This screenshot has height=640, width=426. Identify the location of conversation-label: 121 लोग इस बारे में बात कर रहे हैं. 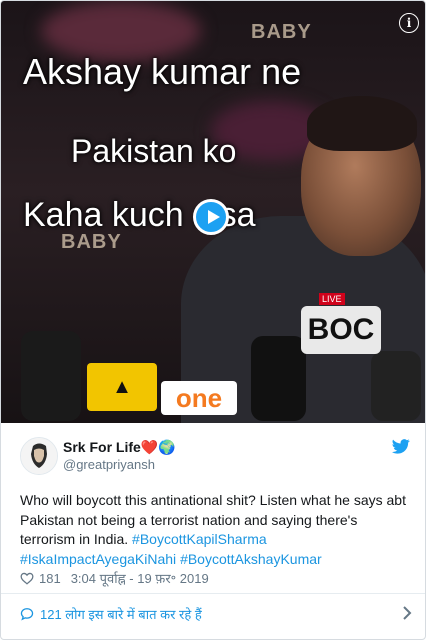
(121, 614).